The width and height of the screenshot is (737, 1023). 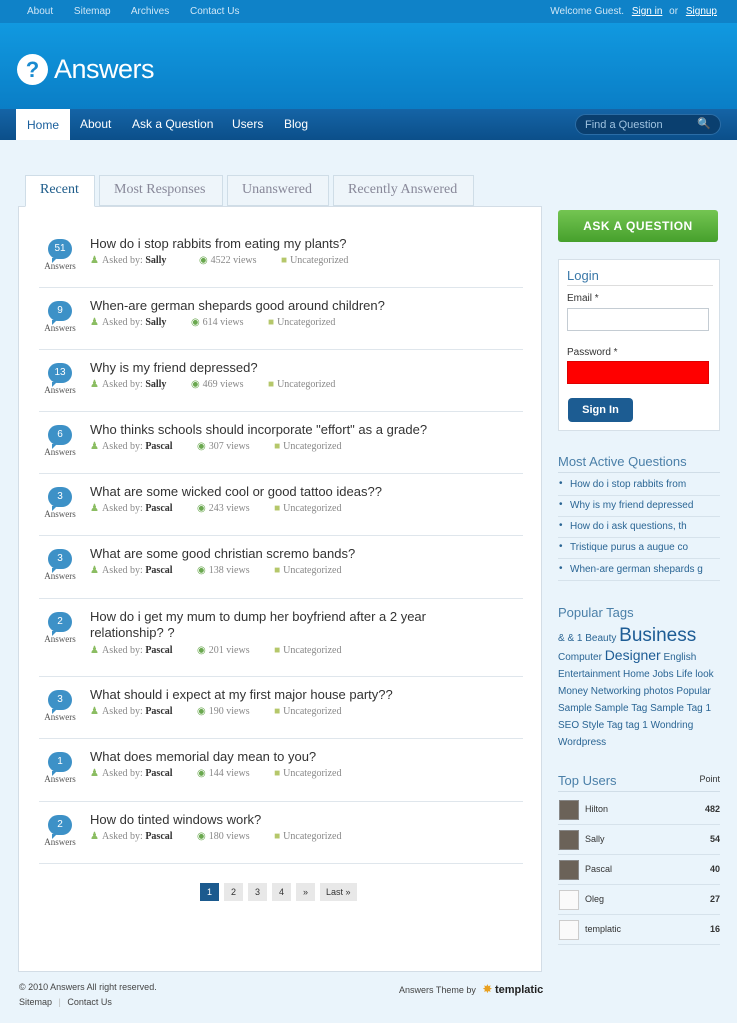 What do you see at coordinates (639, 570) in the screenshot?
I see `most-active-item: When-are german shepards g` at bounding box center [639, 570].